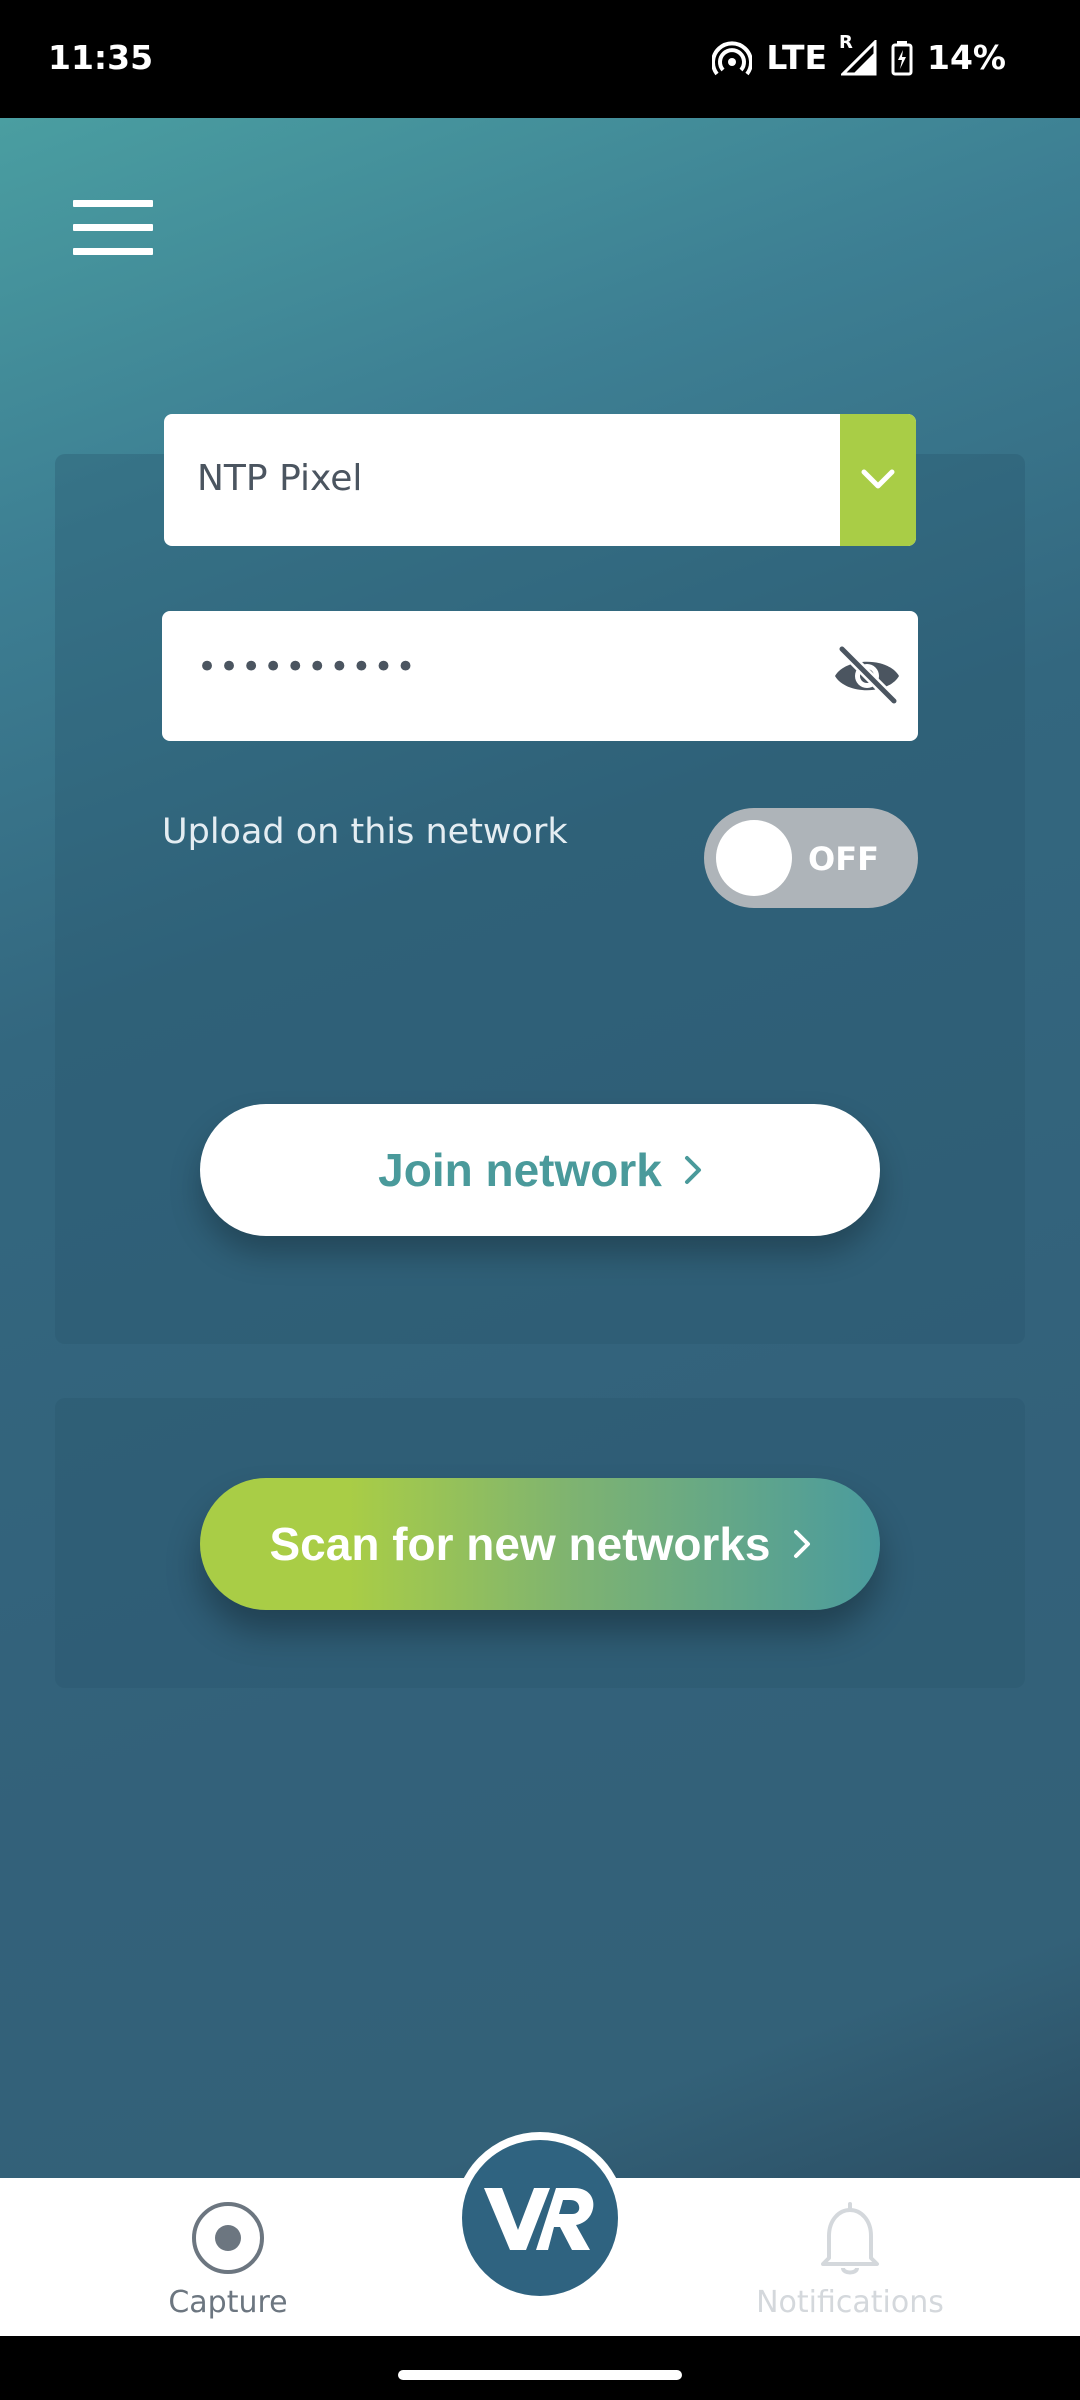  I want to click on eye-off-icon, so click(867, 676).